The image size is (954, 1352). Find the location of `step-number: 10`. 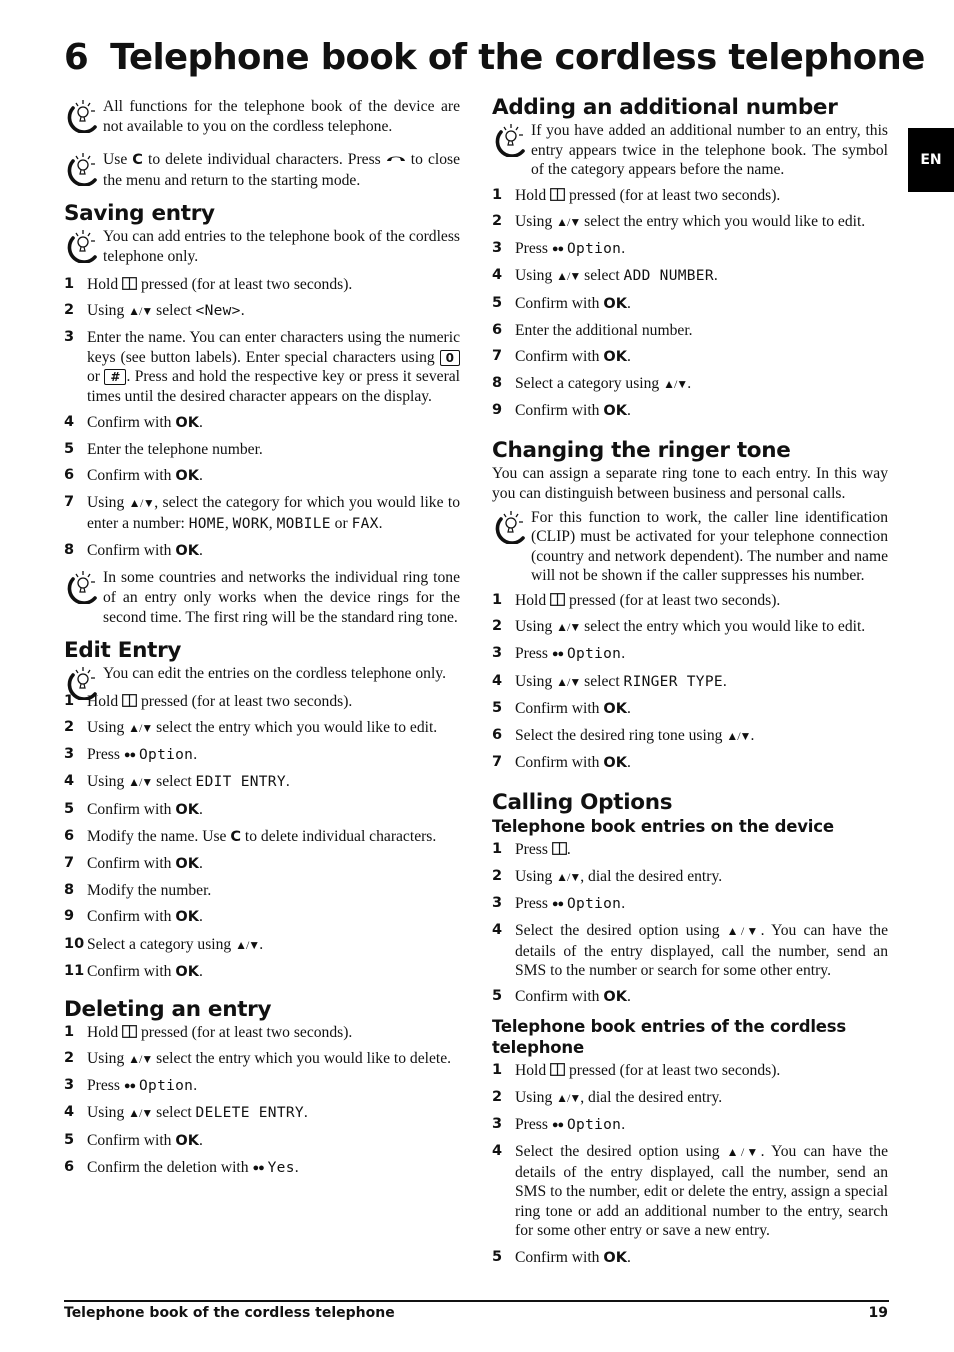

step-number: 10 is located at coordinates (74, 943).